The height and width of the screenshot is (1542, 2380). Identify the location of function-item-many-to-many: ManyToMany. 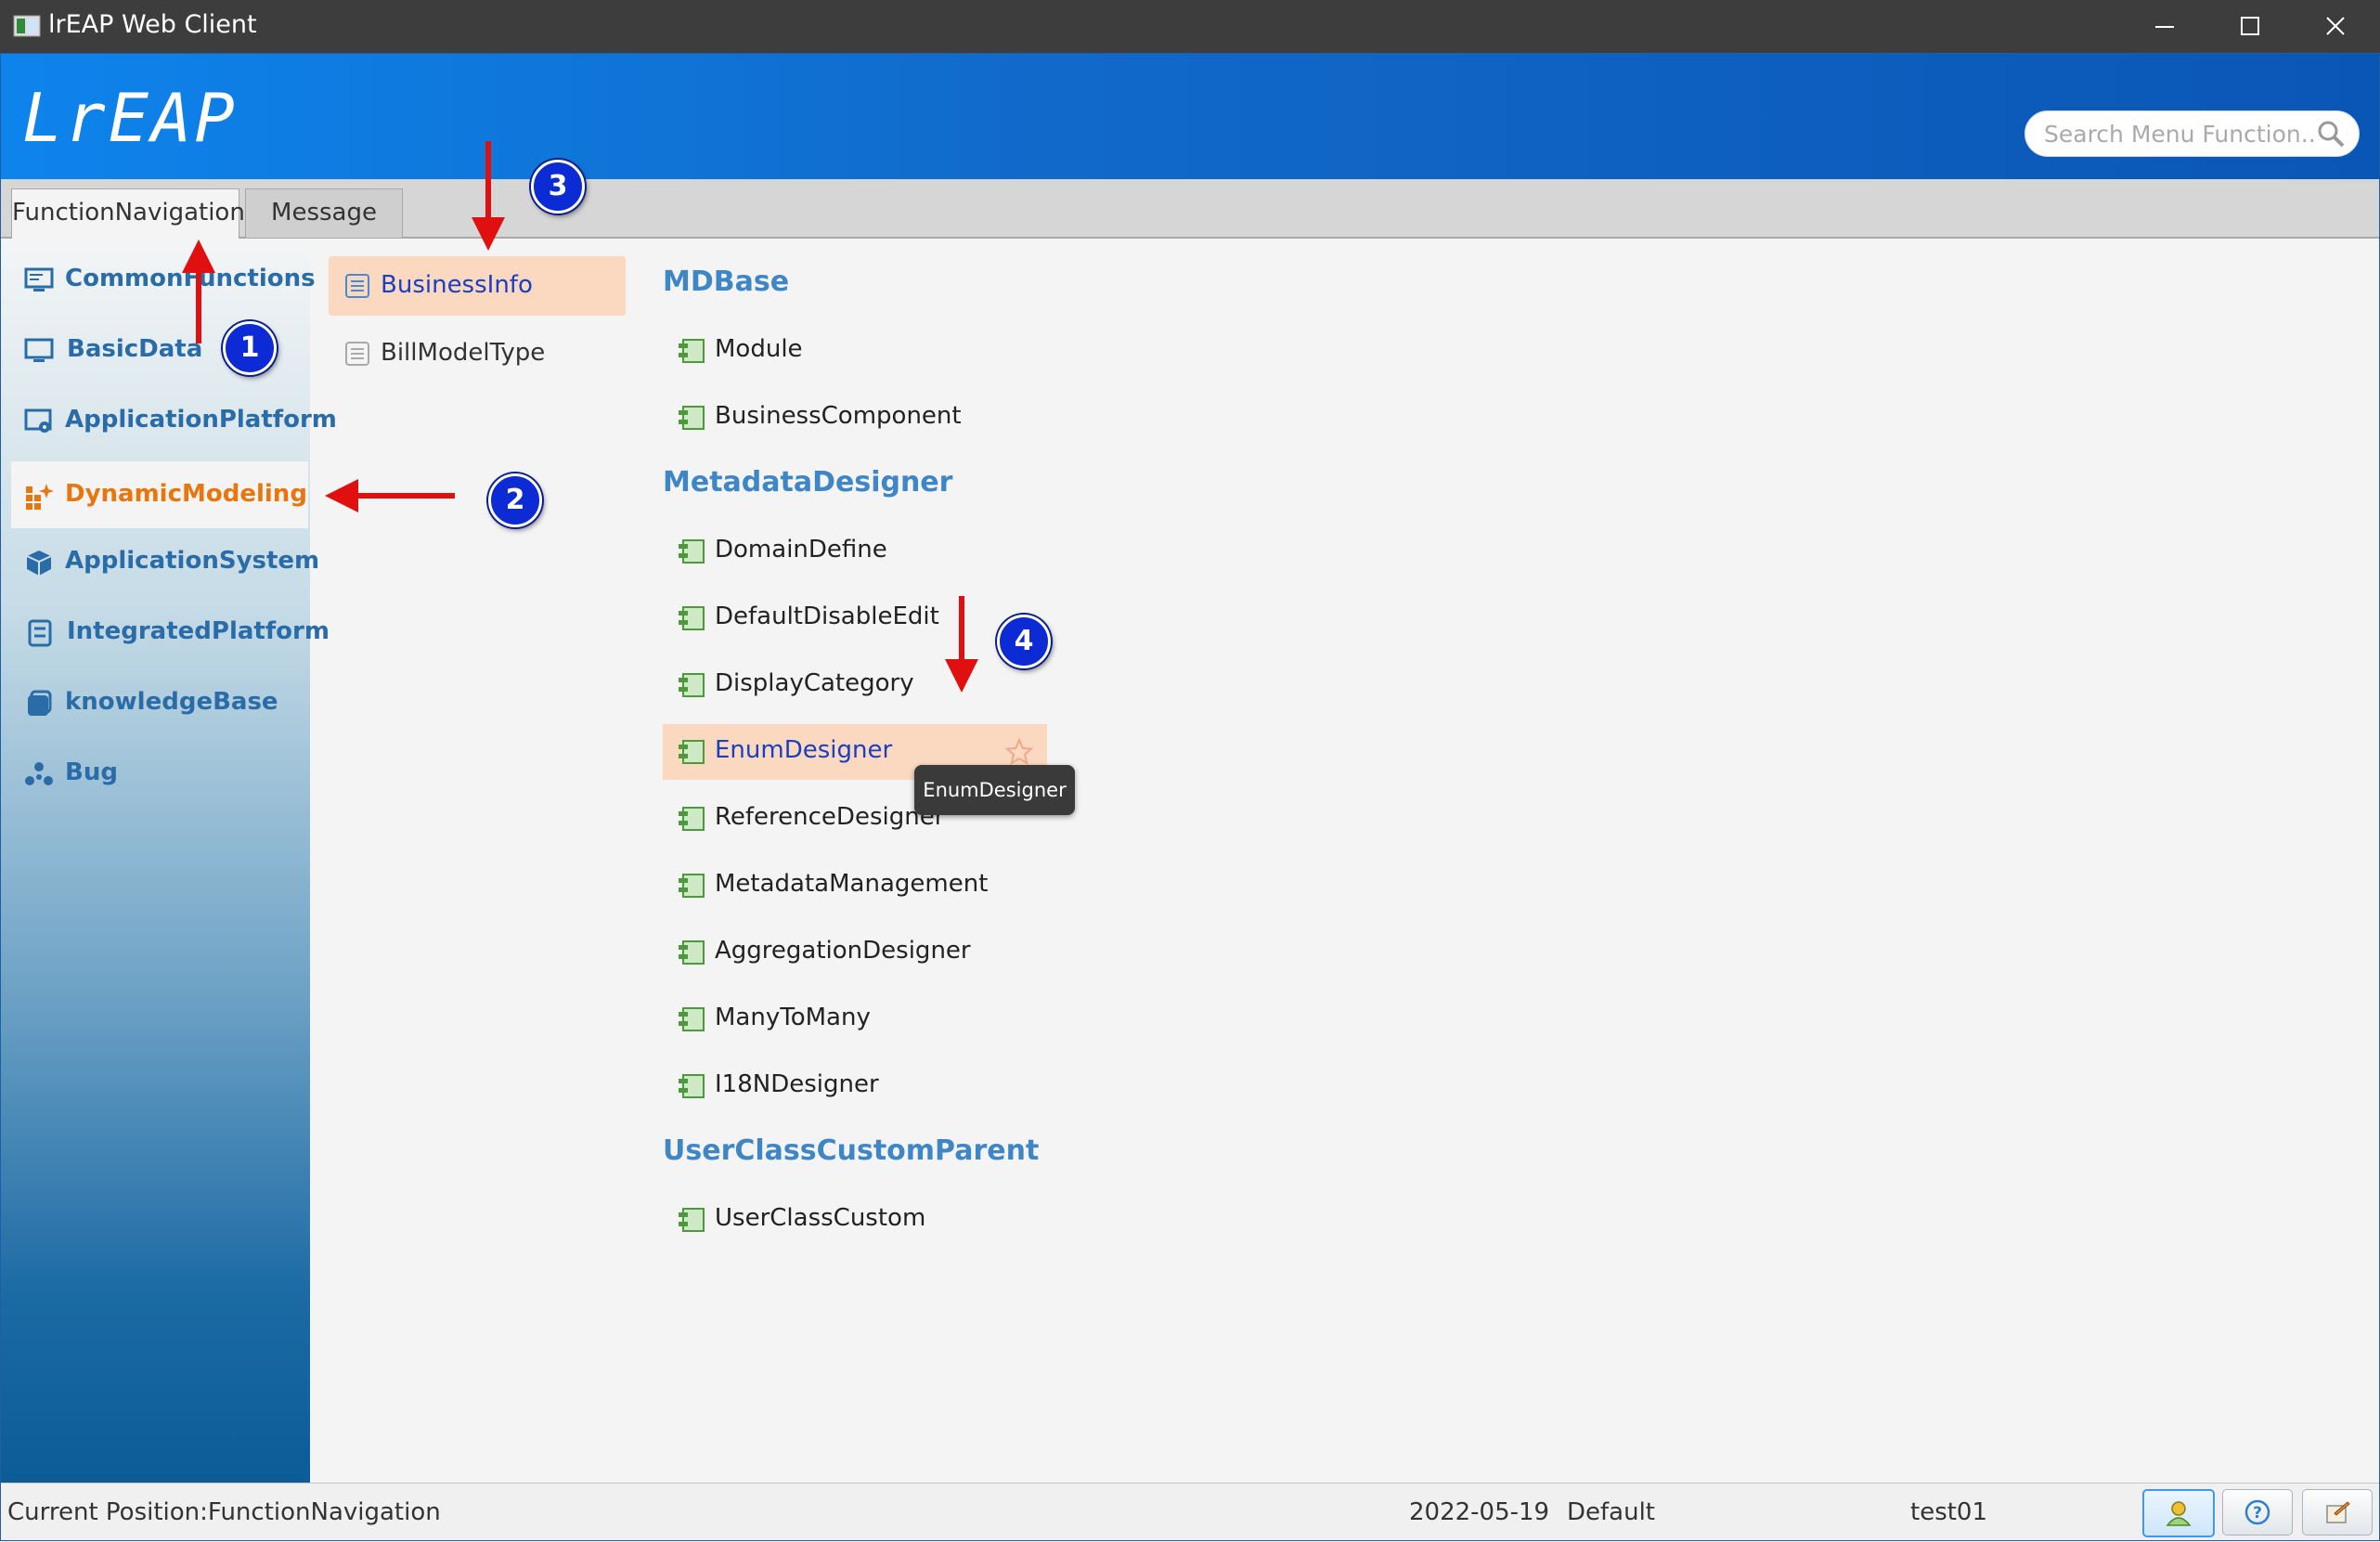
(855, 1019).